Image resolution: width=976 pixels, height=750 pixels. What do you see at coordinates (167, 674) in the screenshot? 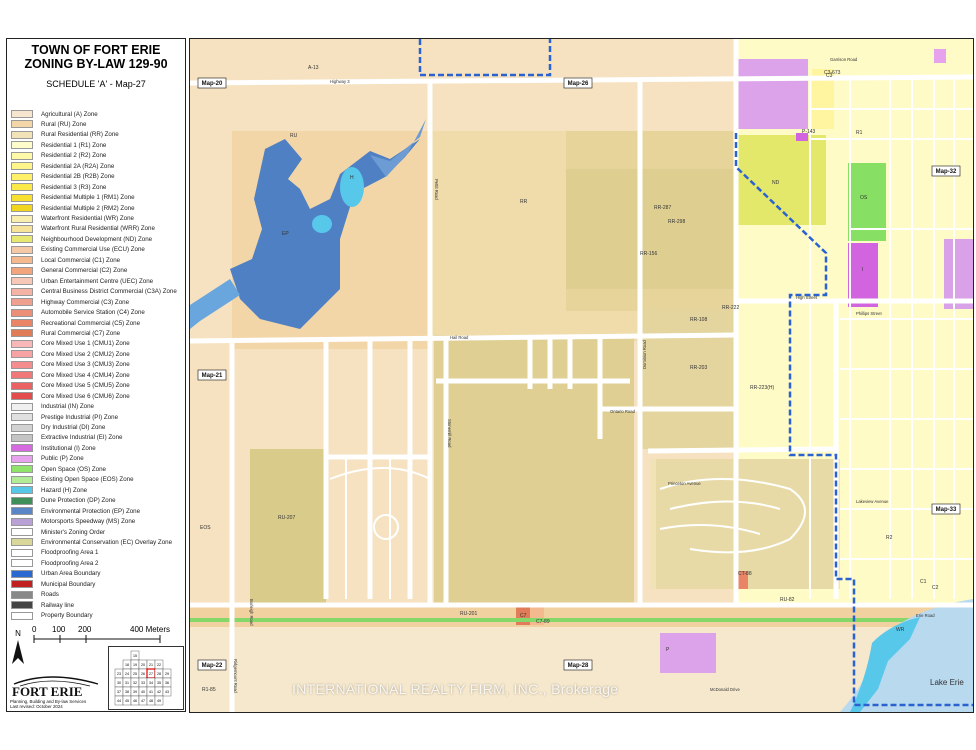
I see `svg-text: 29` at bounding box center [167, 674].